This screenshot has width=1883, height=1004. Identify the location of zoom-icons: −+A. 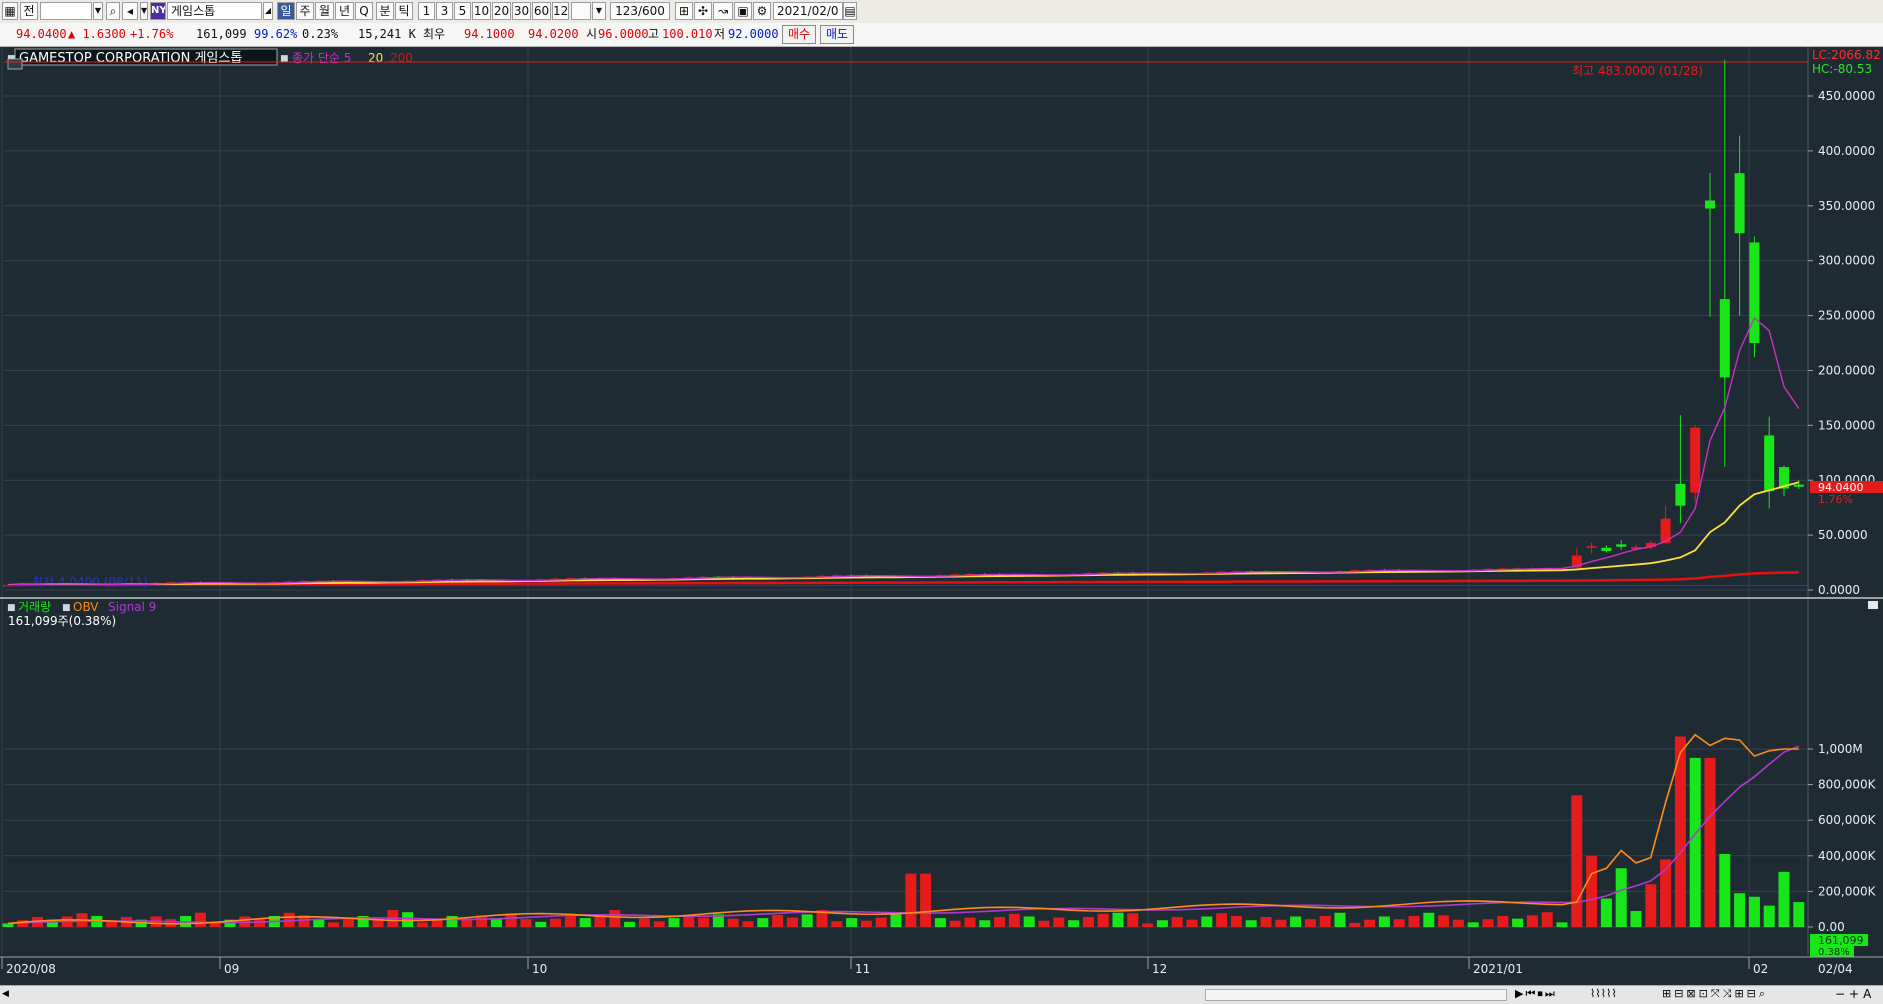
(1855, 994).